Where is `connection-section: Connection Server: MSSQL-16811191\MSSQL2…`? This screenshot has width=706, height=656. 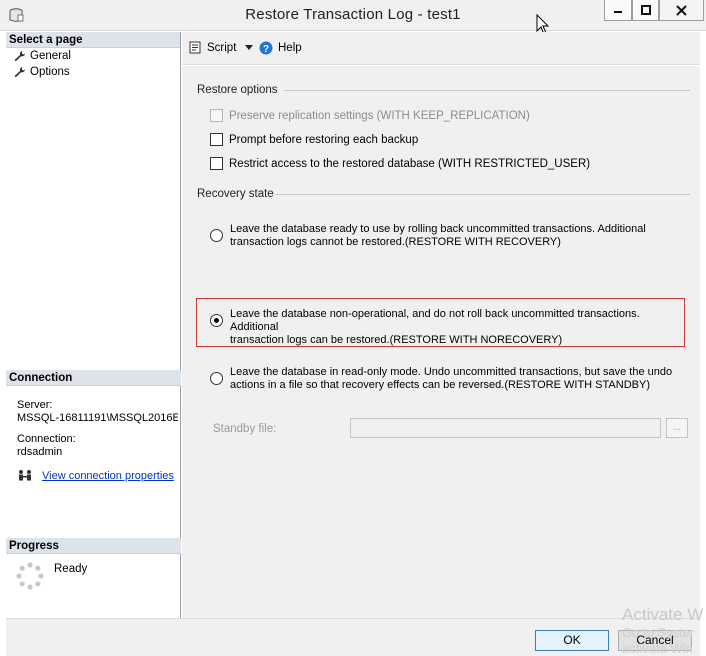
connection-section: Connection Server: MSSQL-16811191\MSSQL2… is located at coordinates (93, 426).